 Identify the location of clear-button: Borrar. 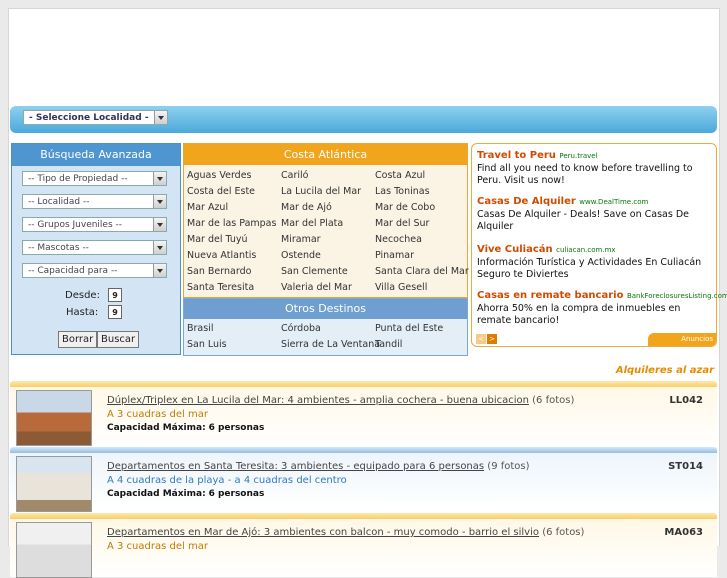
(78, 339).